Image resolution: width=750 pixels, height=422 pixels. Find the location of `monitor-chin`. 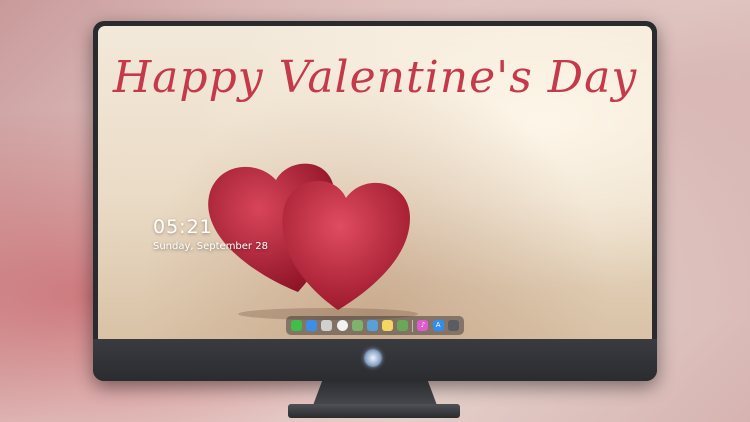

monitor-chin is located at coordinates (375, 360).